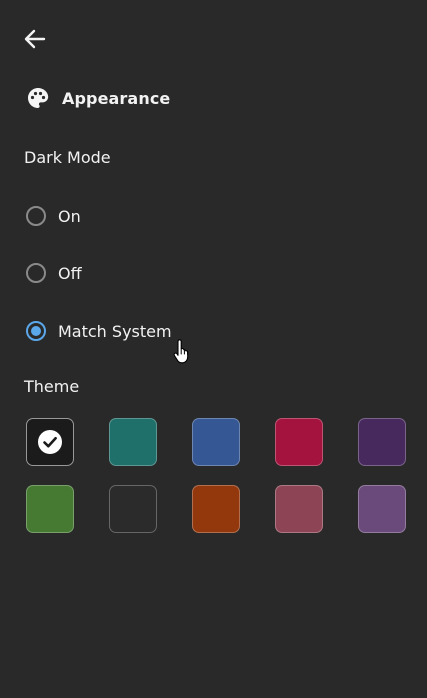 Image resolution: width=427 pixels, height=698 pixels. Describe the element at coordinates (53, 216) in the screenshot. I see `dark-mode-option-on: On` at that location.